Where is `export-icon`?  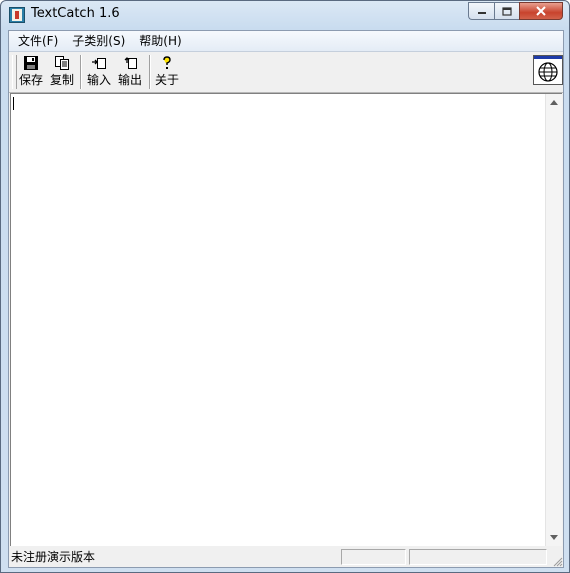 export-icon is located at coordinates (130, 63).